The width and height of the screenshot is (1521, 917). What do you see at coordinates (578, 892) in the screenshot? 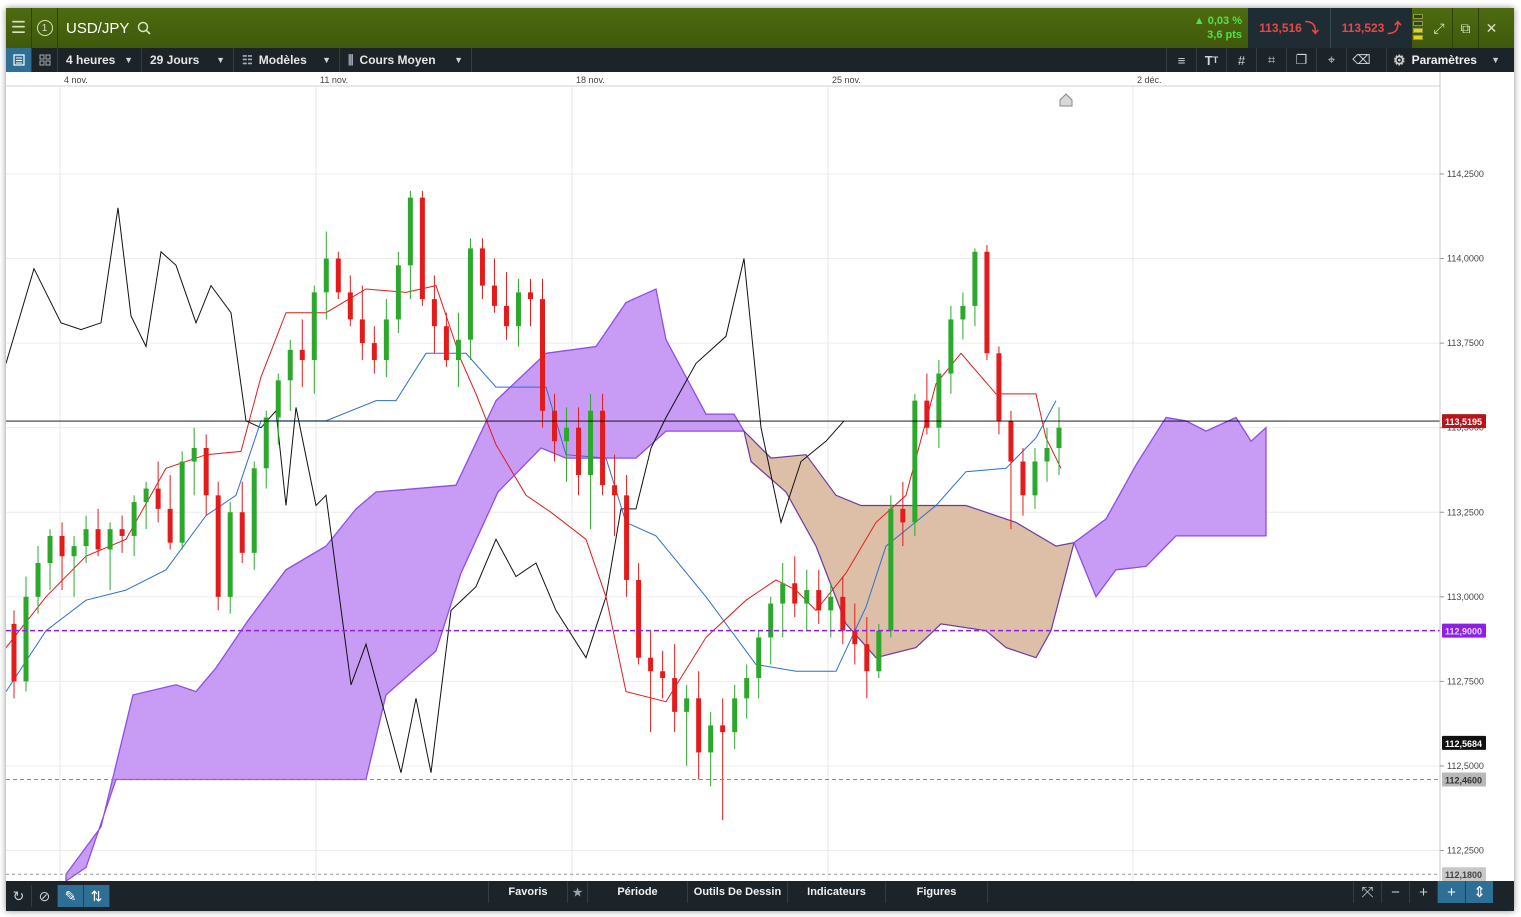
I see `star-icon: ★` at bounding box center [578, 892].